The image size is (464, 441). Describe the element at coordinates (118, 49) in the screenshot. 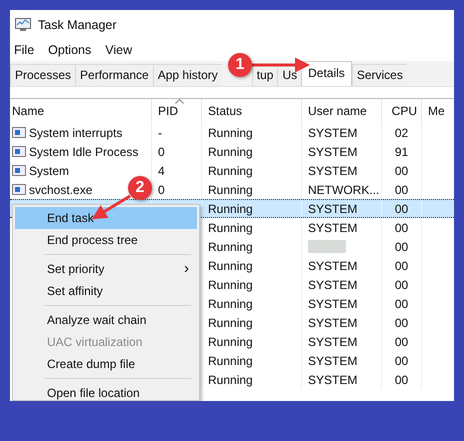

I see `menu-item: View` at that location.